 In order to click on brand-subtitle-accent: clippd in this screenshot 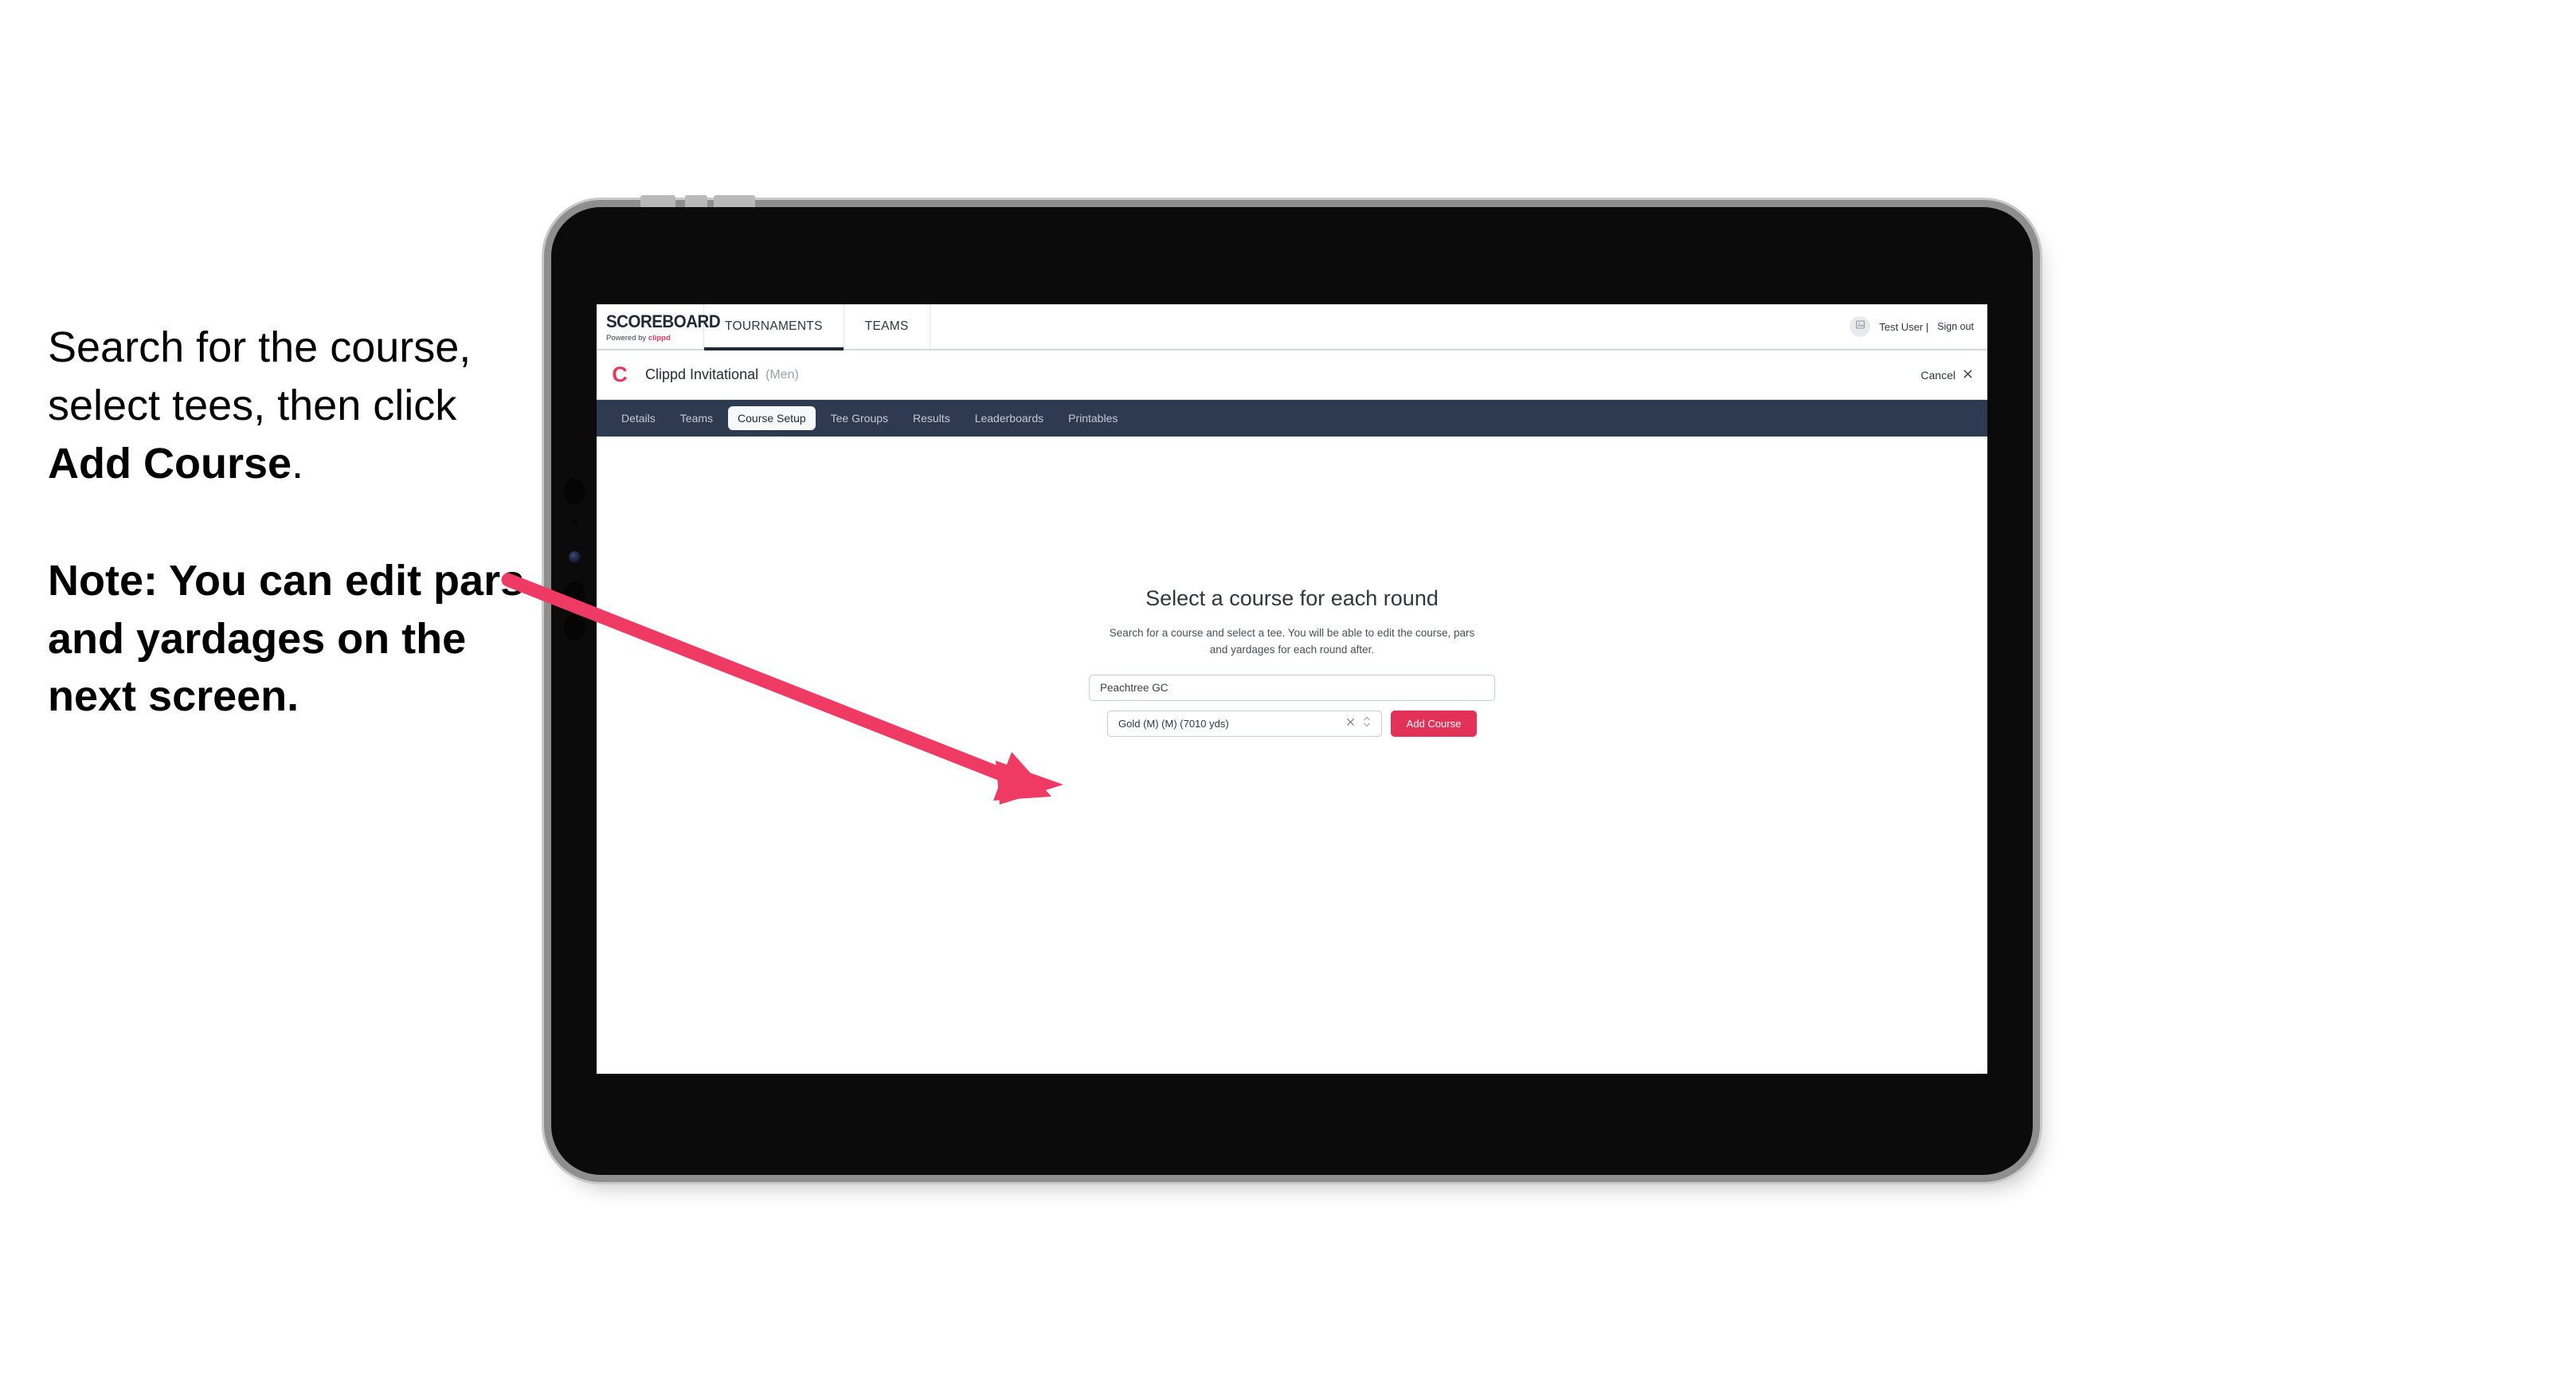, I will do `click(659, 338)`.